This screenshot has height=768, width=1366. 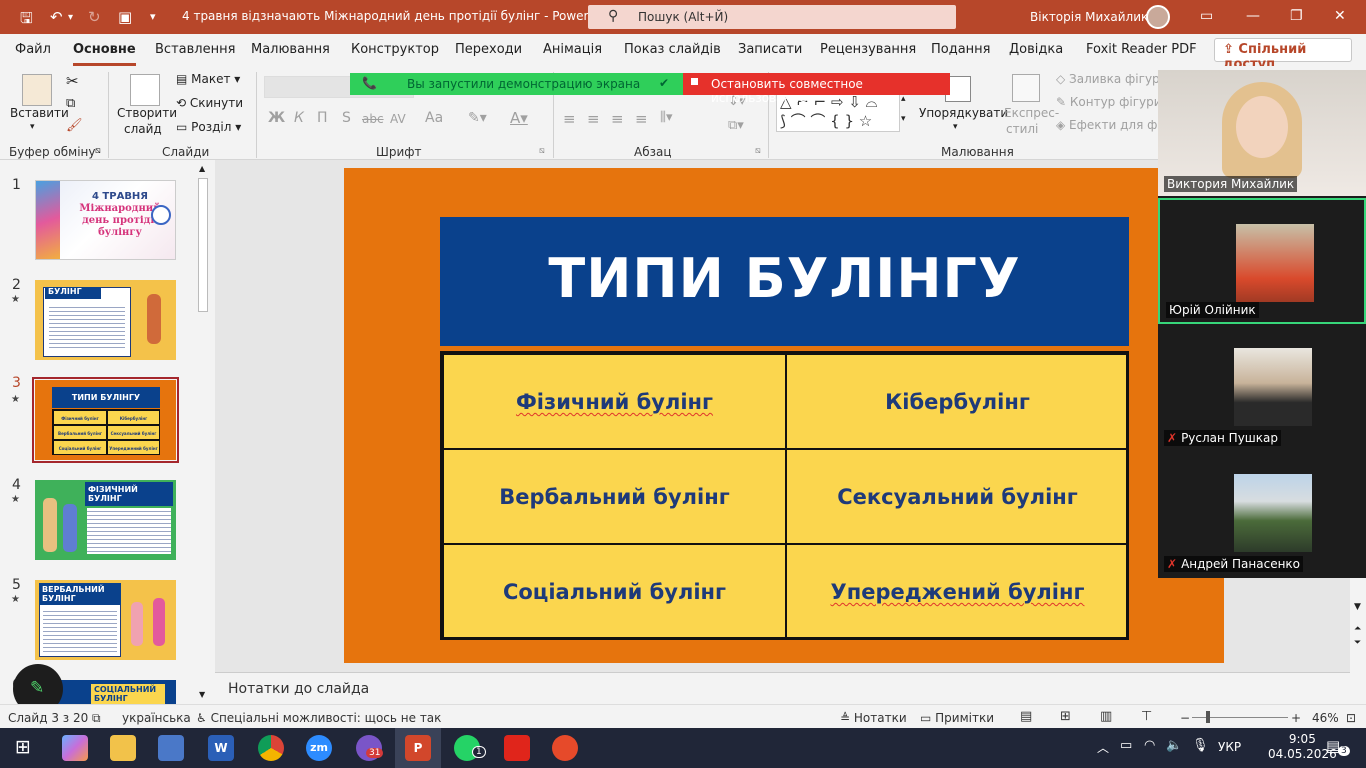 What do you see at coordinates (418, 748) in the screenshot?
I see `powerpoint-icon: P` at bounding box center [418, 748].